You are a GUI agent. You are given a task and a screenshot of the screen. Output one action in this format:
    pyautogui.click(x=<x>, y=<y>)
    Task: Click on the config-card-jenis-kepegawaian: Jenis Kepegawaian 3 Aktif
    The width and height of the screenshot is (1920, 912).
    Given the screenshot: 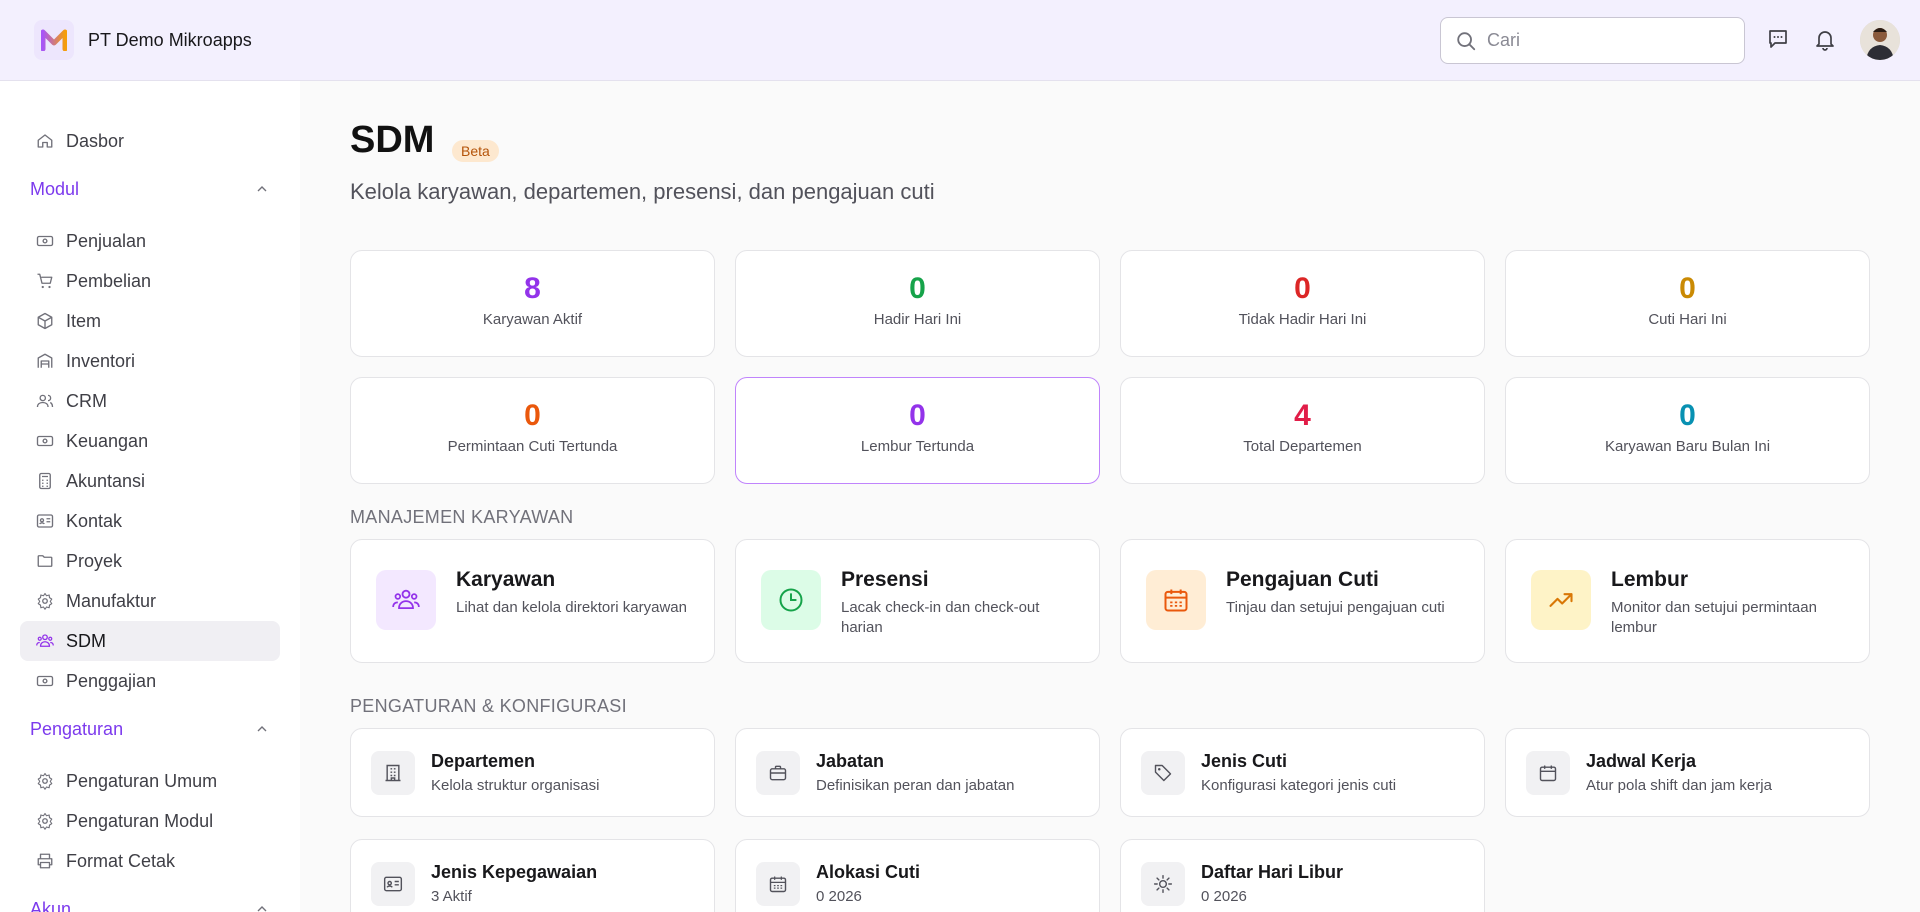 What is the action you would take?
    pyautogui.click(x=532, y=875)
    